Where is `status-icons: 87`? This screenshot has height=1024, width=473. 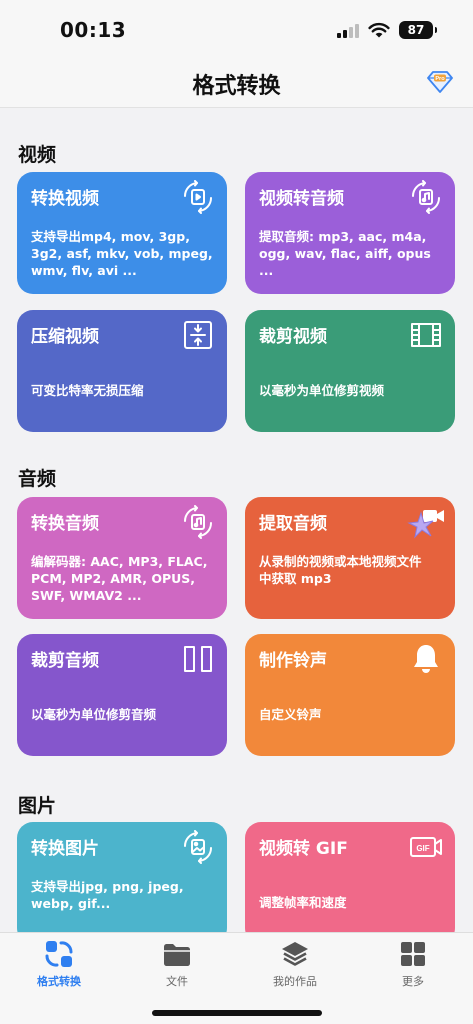 status-icons: 87 is located at coordinates (387, 30).